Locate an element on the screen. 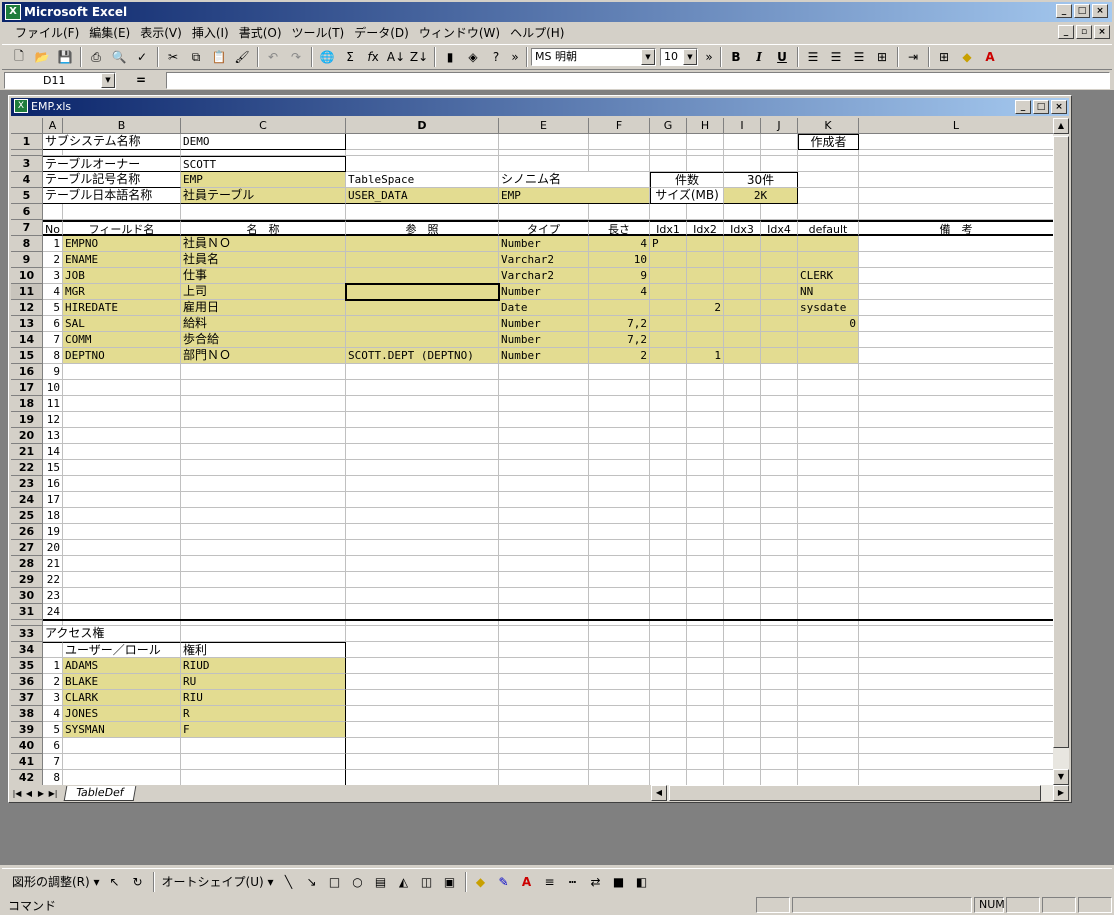 The height and width of the screenshot is (915, 1114). label-synonym: シノニム名 is located at coordinates (574, 180).